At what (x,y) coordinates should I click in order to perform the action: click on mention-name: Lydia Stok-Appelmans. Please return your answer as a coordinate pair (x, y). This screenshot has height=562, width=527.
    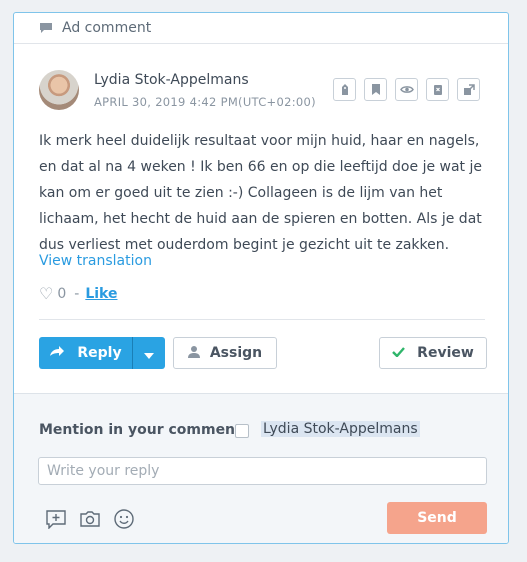
    Looking at the image, I should click on (340, 429).